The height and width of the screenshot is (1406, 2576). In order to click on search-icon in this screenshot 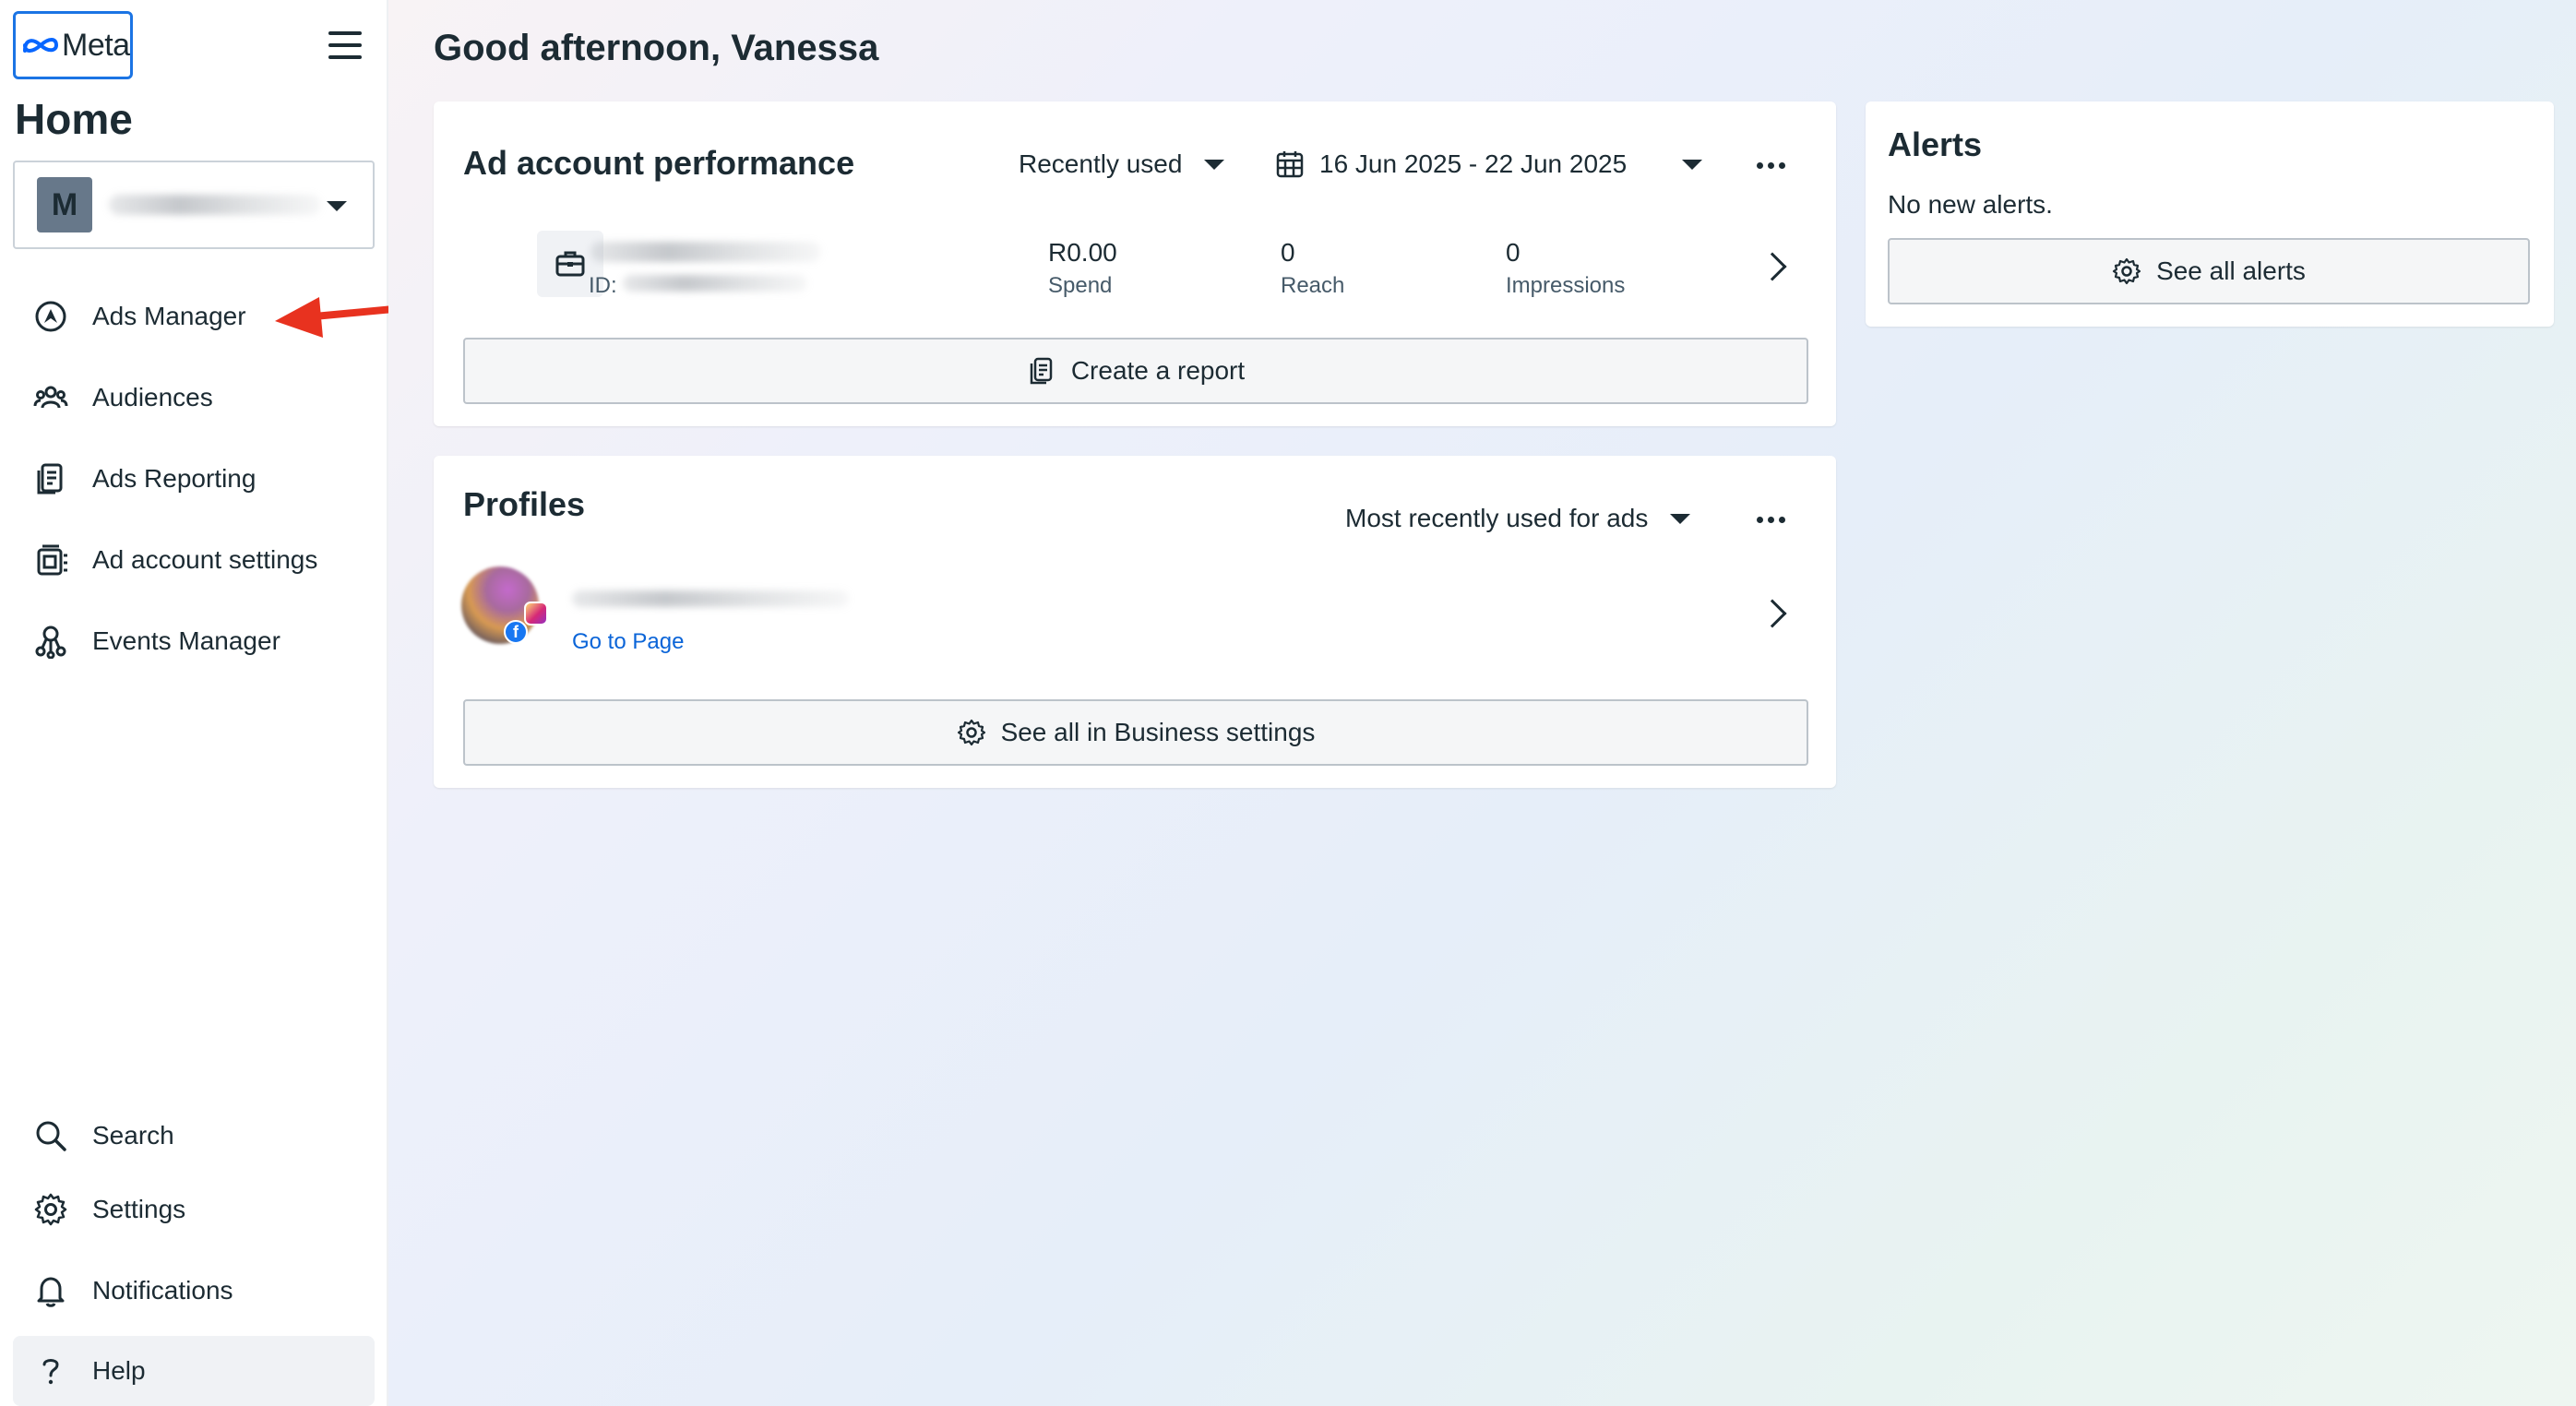, I will do `click(51, 1135)`.